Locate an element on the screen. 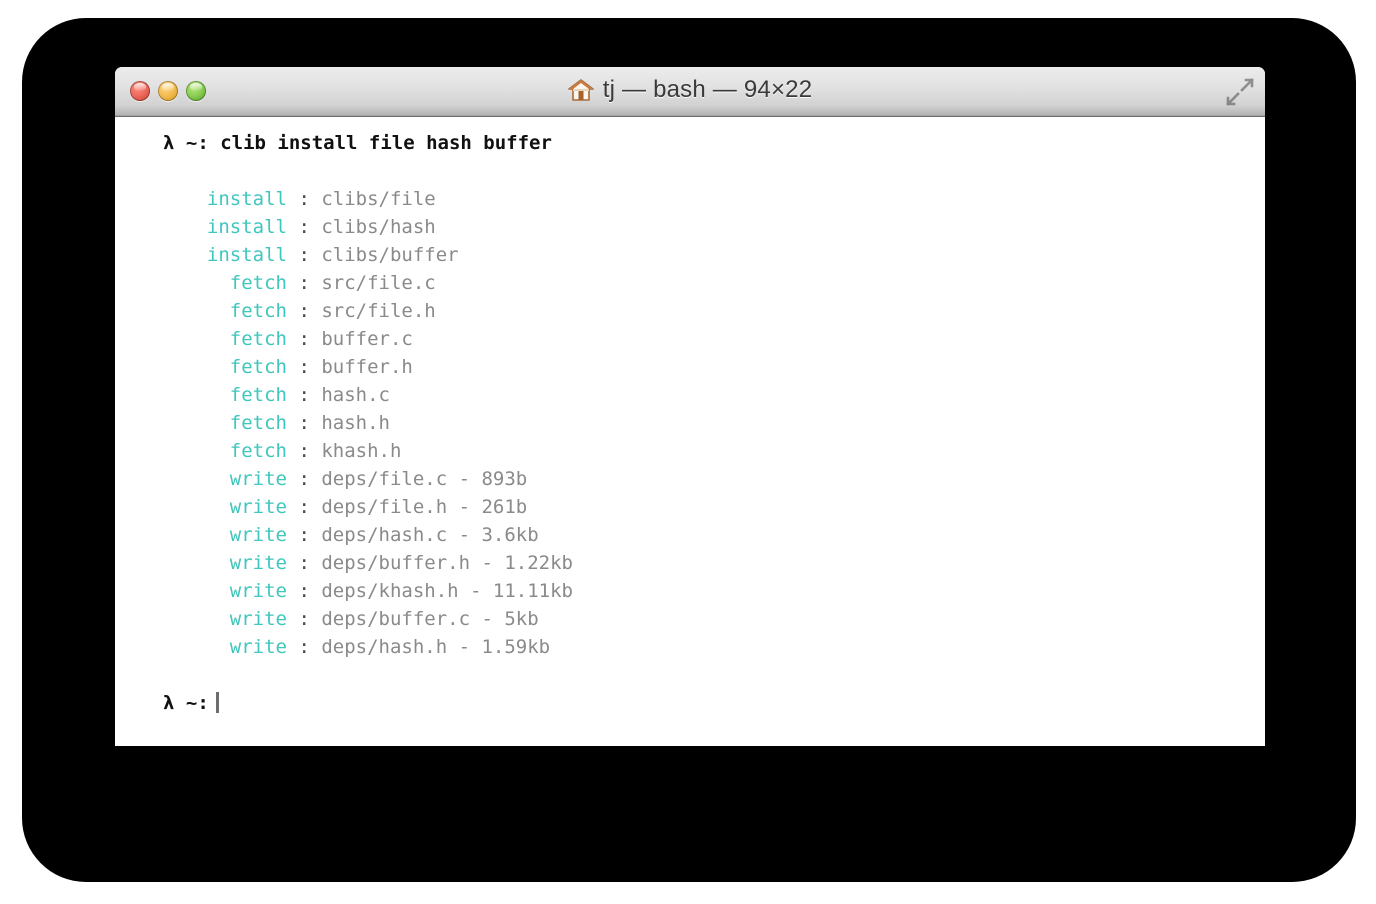  log-value: deps/file.h - 261b is located at coordinates (424, 507).